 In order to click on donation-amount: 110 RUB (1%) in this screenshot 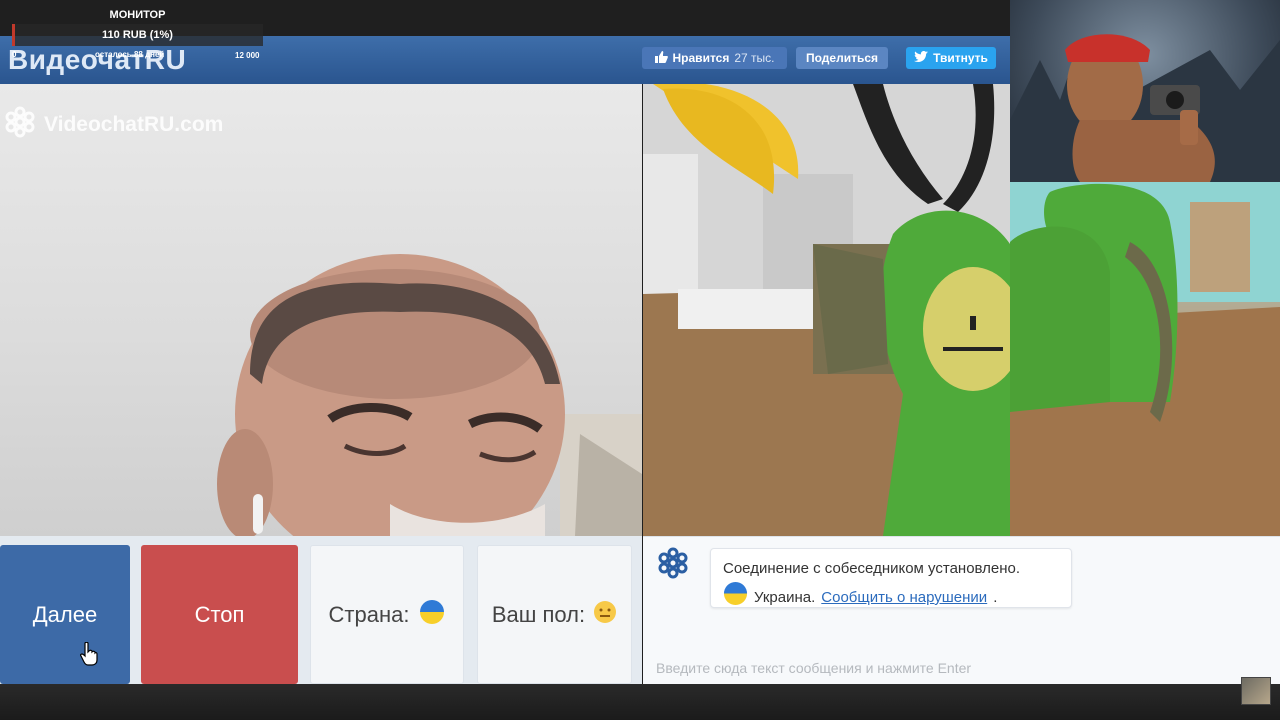, I will do `click(137, 35)`.